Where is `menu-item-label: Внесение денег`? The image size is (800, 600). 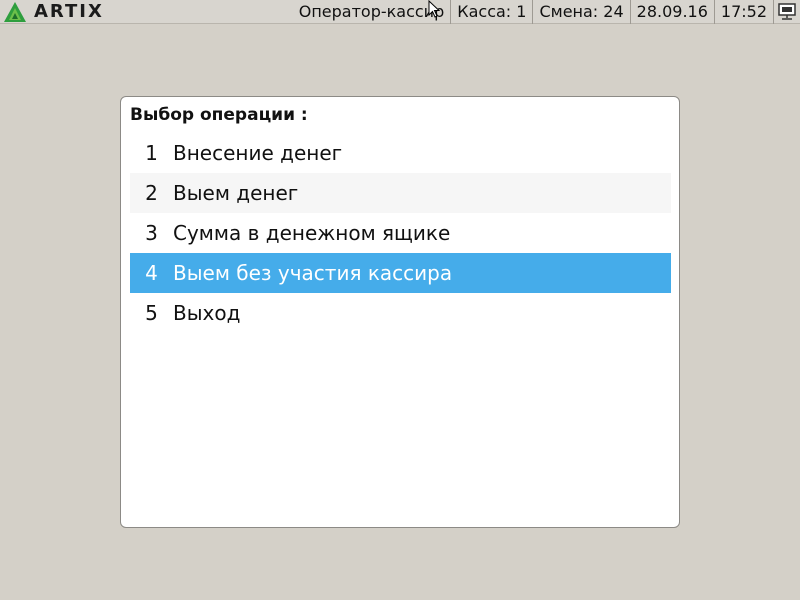
menu-item-label: Внесение денег is located at coordinates (258, 153).